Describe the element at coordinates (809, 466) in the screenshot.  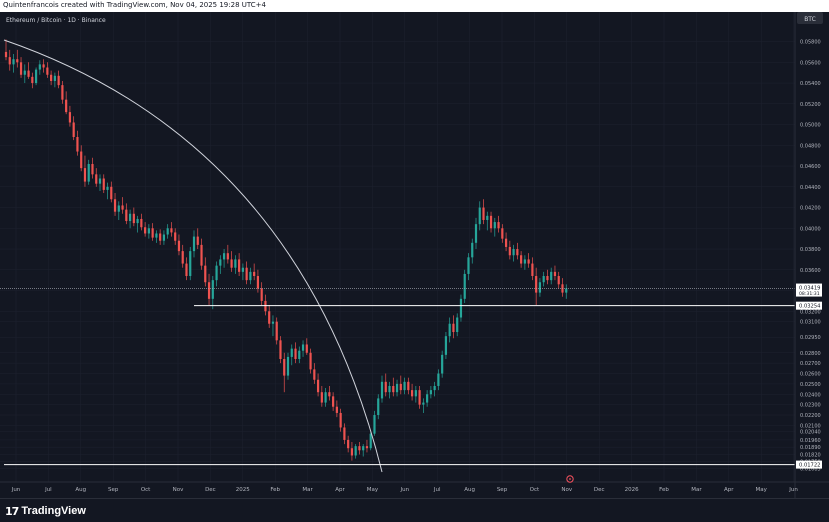
I see `level-badge-text: 0.01722` at that location.